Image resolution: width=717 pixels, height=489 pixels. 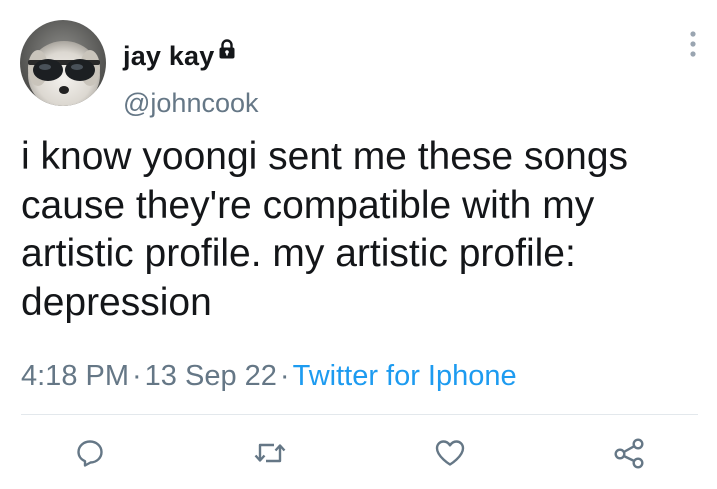 I want to click on author-name: jay kay, so click(x=179, y=53).